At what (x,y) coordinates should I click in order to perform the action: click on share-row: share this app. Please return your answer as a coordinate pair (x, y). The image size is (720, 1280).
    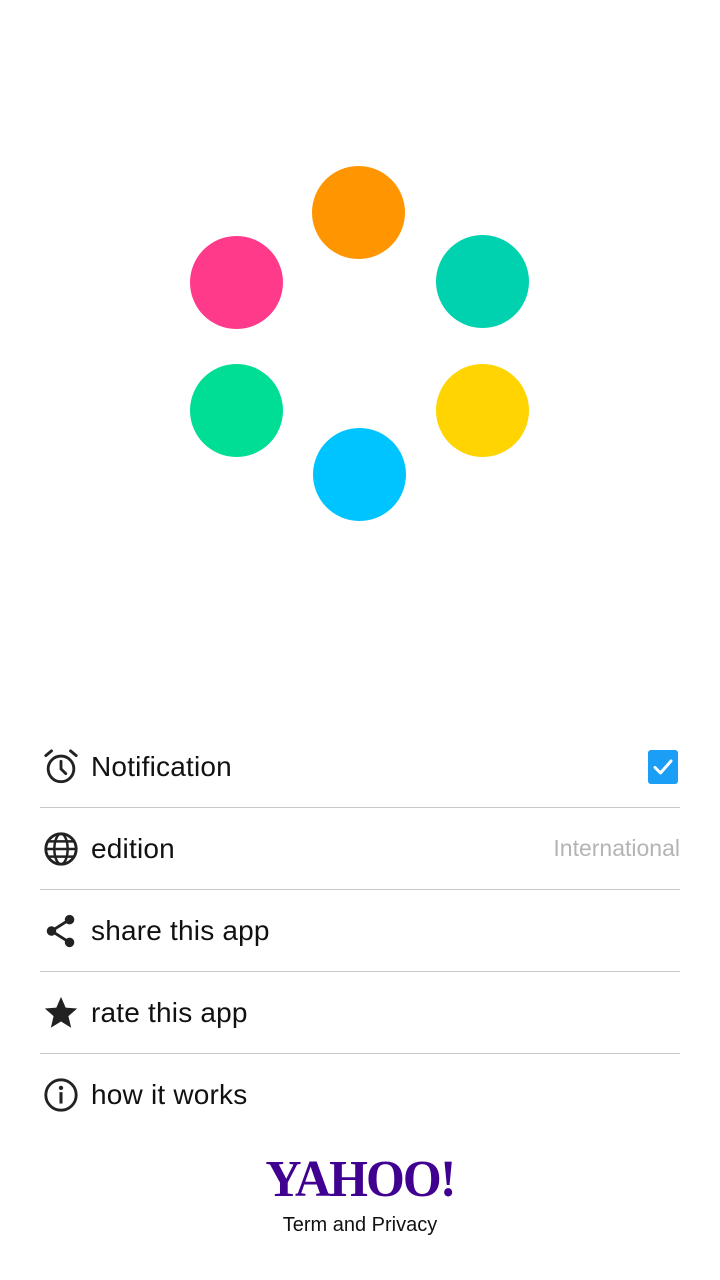
    Looking at the image, I should click on (360, 931).